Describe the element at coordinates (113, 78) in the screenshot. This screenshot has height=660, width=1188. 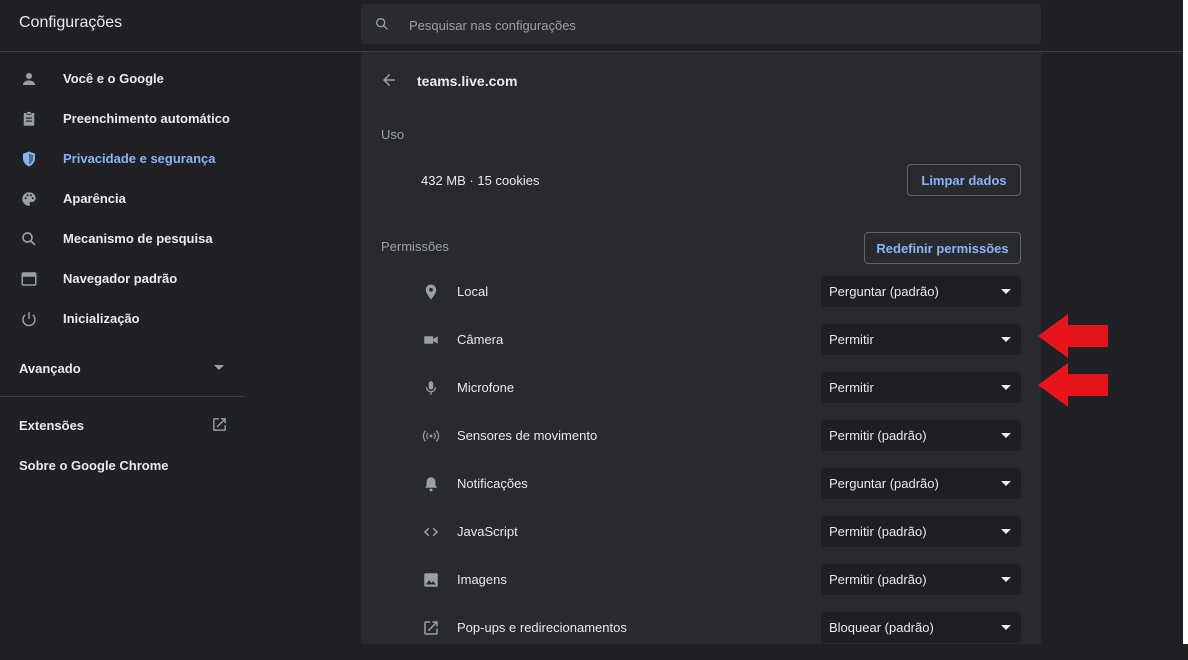
I see `sidebar-item-label: Você e o Google` at that location.